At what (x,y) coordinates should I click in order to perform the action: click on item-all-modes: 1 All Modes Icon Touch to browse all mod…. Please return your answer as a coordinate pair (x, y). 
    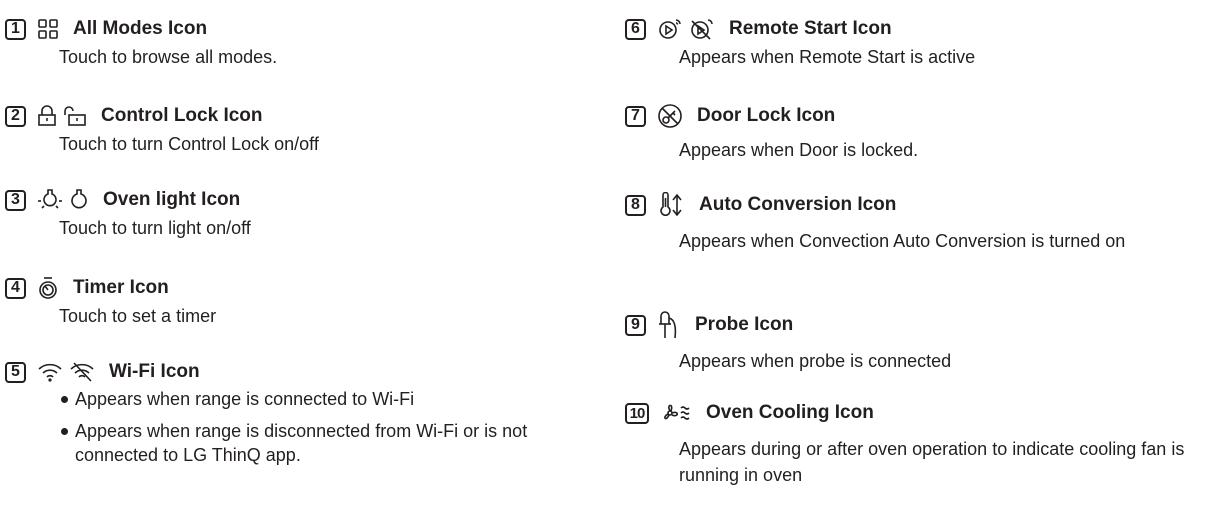
    Looking at the image, I should click on (300, 42).